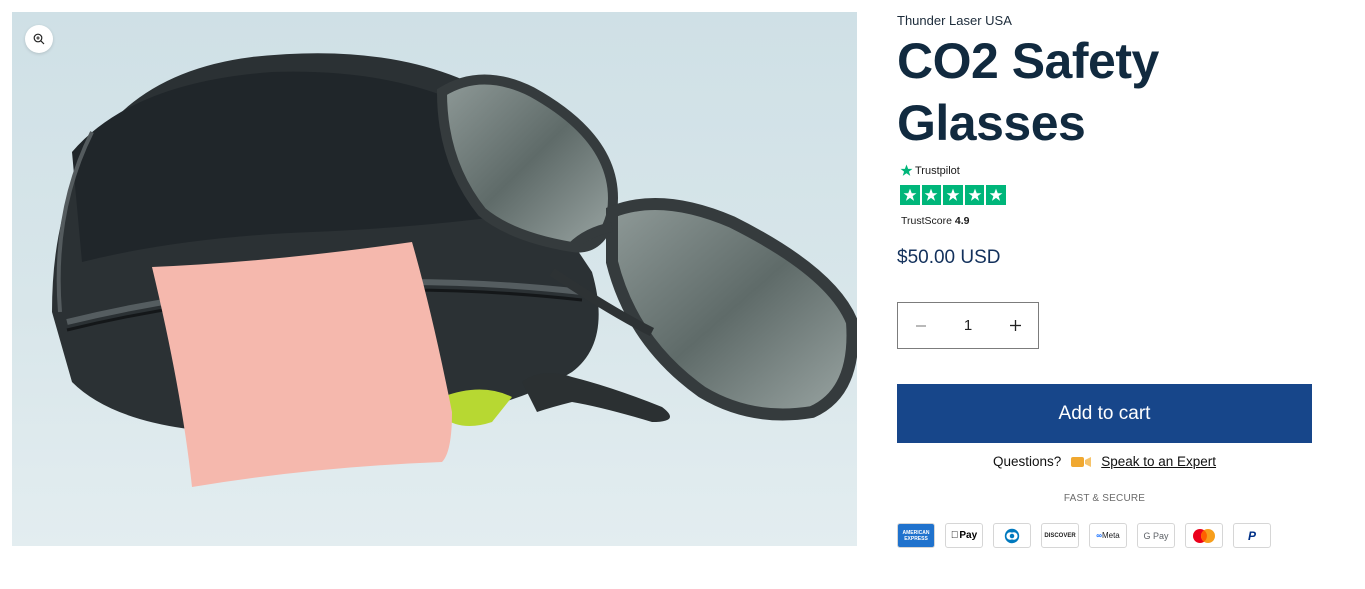  What do you see at coordinates (1104, 498) in the screenshot?
I see `fast-secure-label: FAST & SECURE` at bounding box center [1104, 498].